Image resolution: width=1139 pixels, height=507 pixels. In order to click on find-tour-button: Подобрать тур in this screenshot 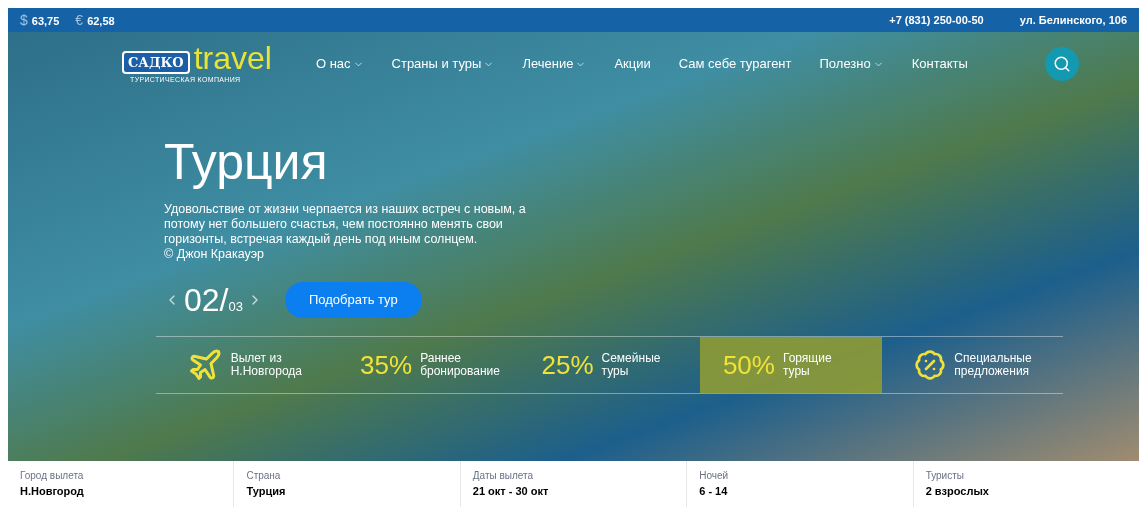, I will do `click(353, 300)`.